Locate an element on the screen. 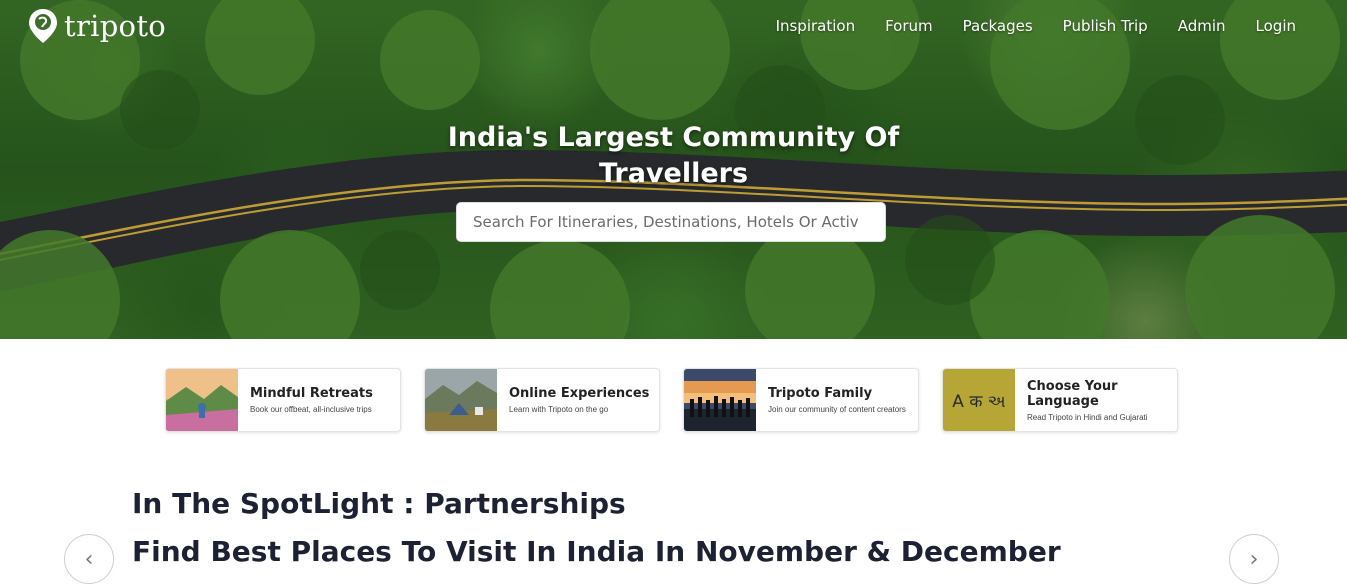 The width and height of the screenshot is (1347, 584). map-pin-icon is located at coordinates (43, 26).